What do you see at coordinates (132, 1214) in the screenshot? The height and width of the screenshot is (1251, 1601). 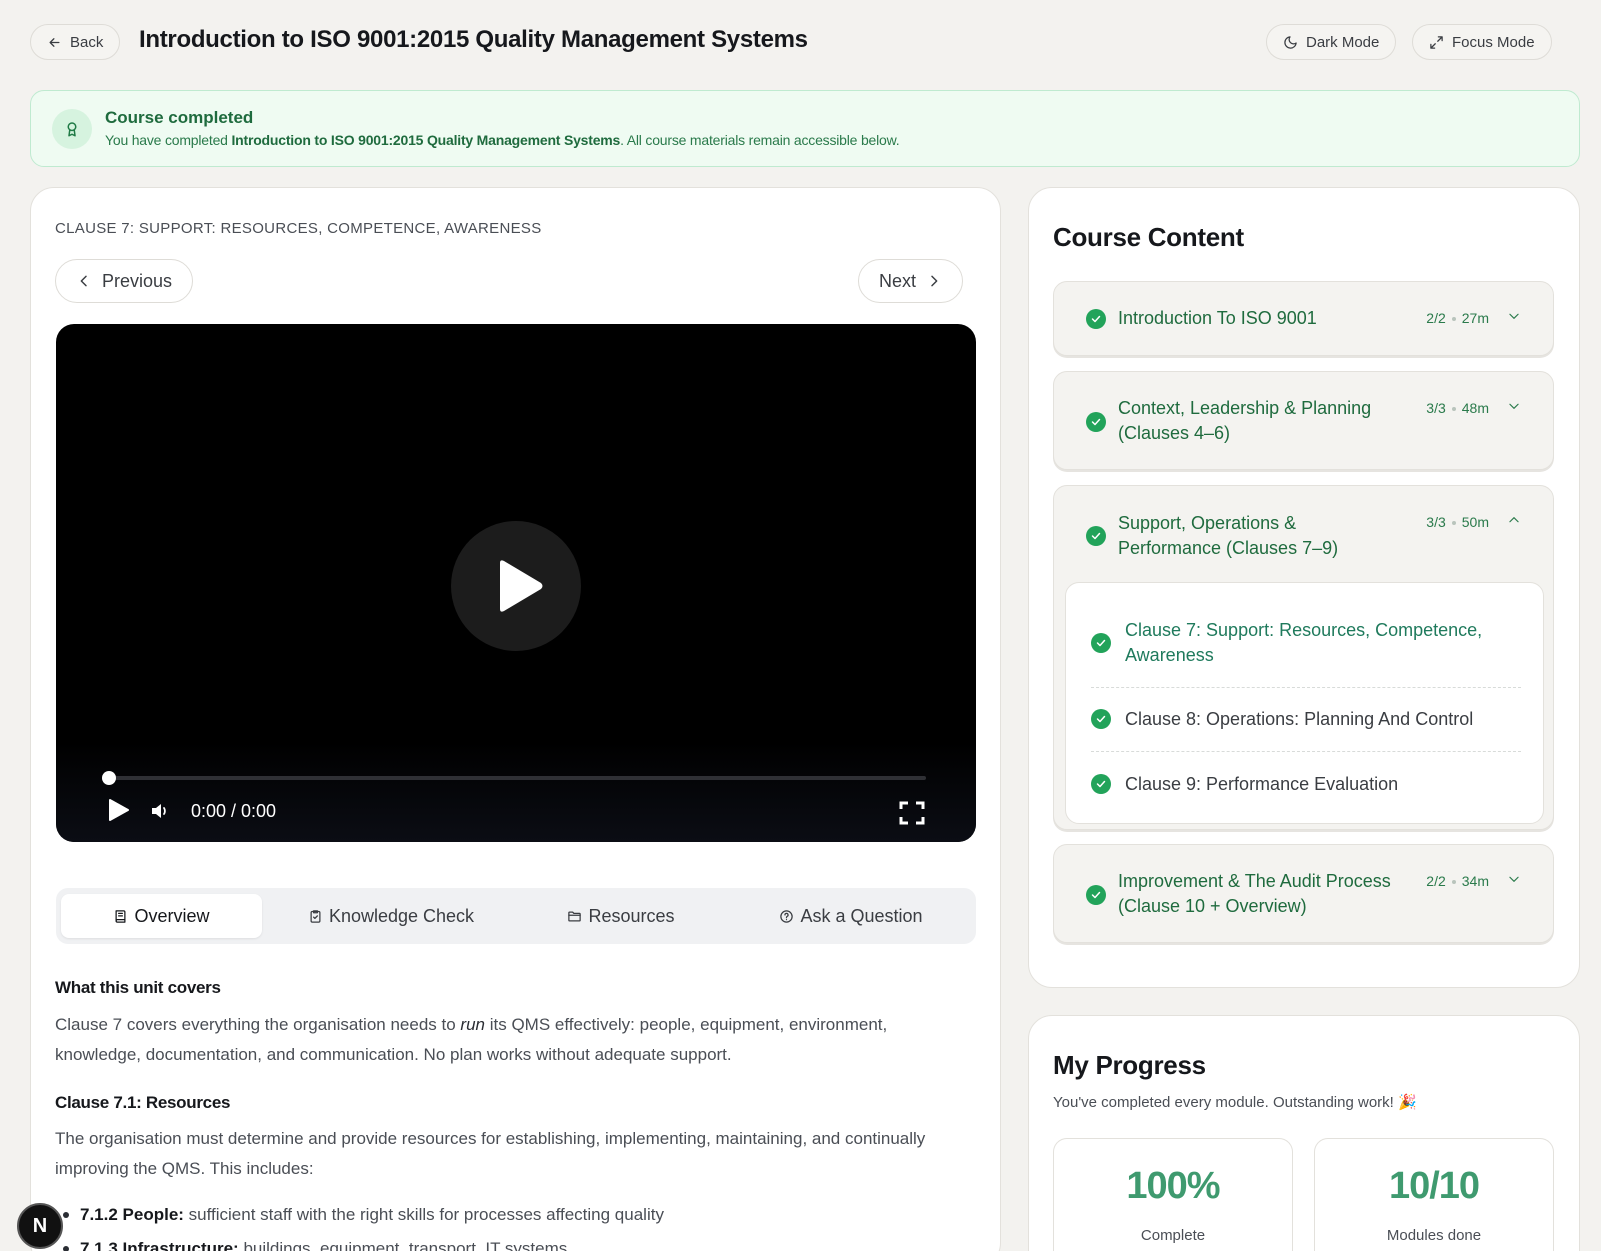 I see `list-item-term: 7.1.2 People:` at bounding box center [132, 1214].